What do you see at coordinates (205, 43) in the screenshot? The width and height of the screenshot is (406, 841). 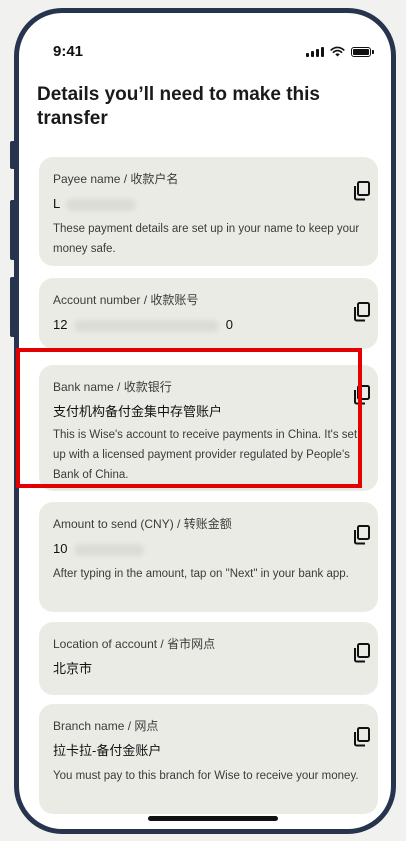 I see `status-bar: 9:41` at bounding box center [205, 43].